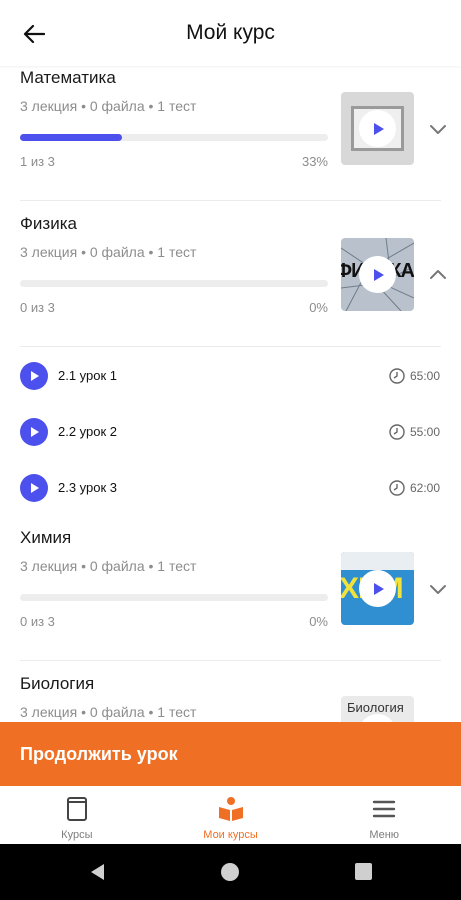 The width and height of the screenshot is (461, 900). I want to click on system-navigation-bar, so click(230, 872).